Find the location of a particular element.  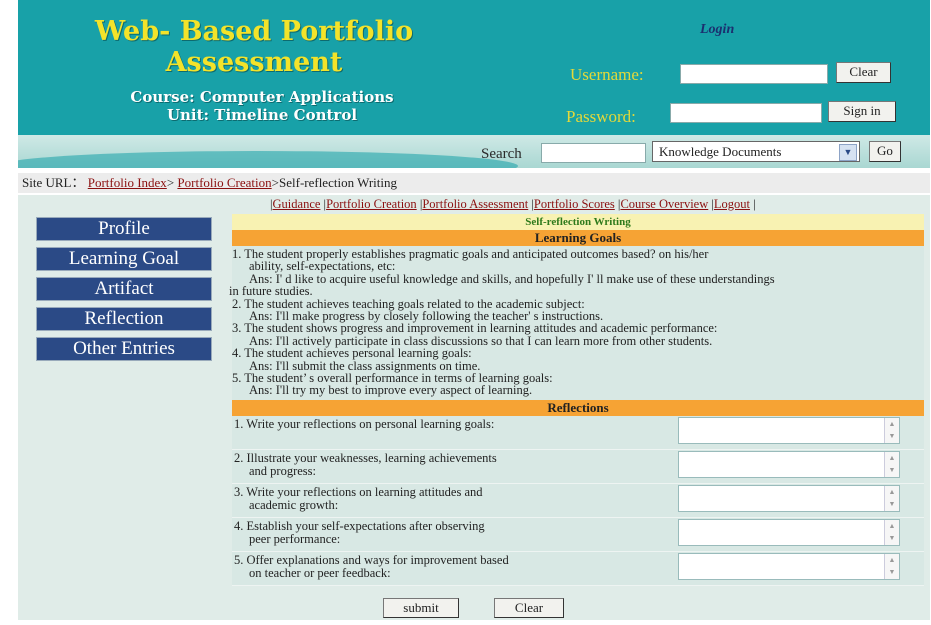

go-button: Go is located at coordinates (885, 151).